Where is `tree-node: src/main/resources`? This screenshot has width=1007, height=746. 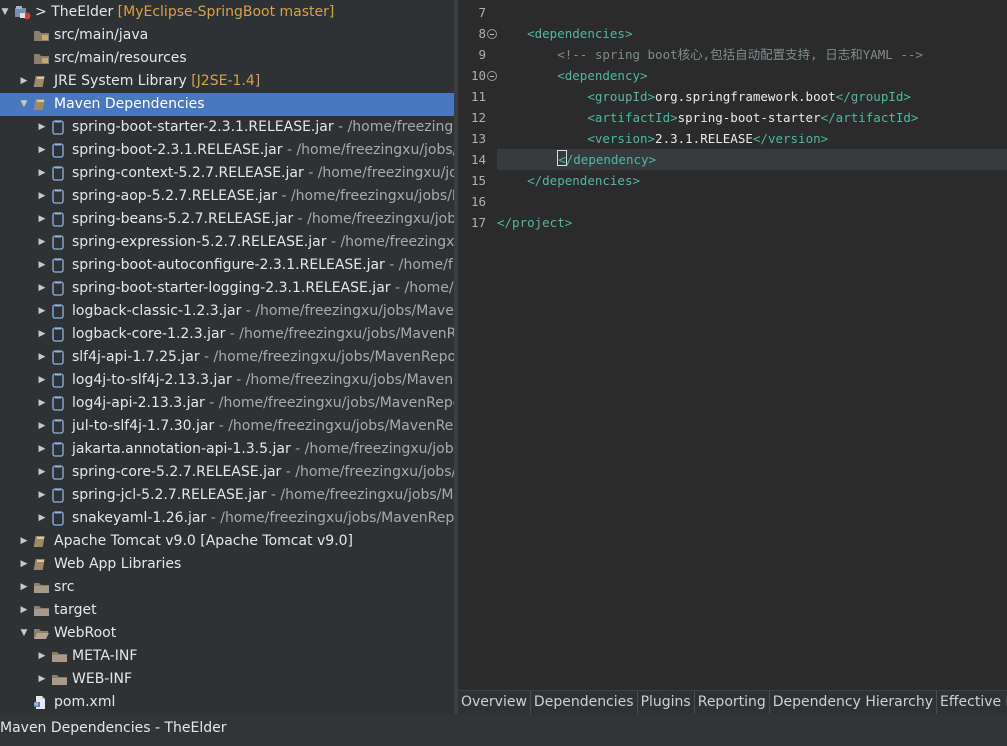 tree-node: src/main/resources is located at coordinates (227, 58).